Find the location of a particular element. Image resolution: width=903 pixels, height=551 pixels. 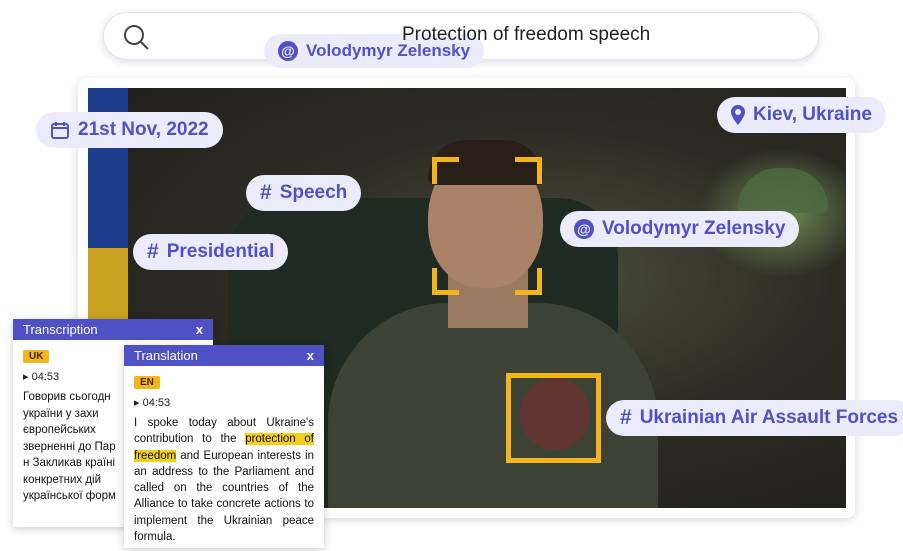

unit-tag: # Ukrainian Air Assault Forces is located at coordinates (754, 418).